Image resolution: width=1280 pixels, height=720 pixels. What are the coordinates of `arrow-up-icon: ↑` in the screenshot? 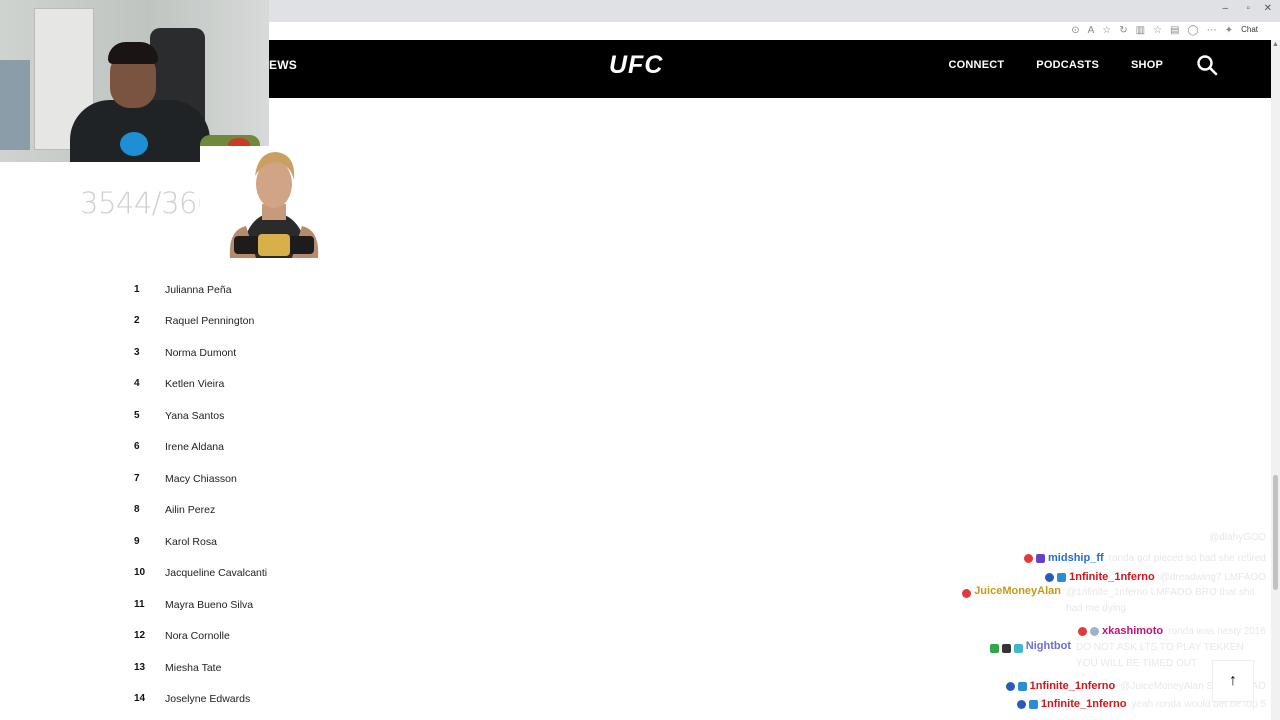 It's located at (1233, 680).